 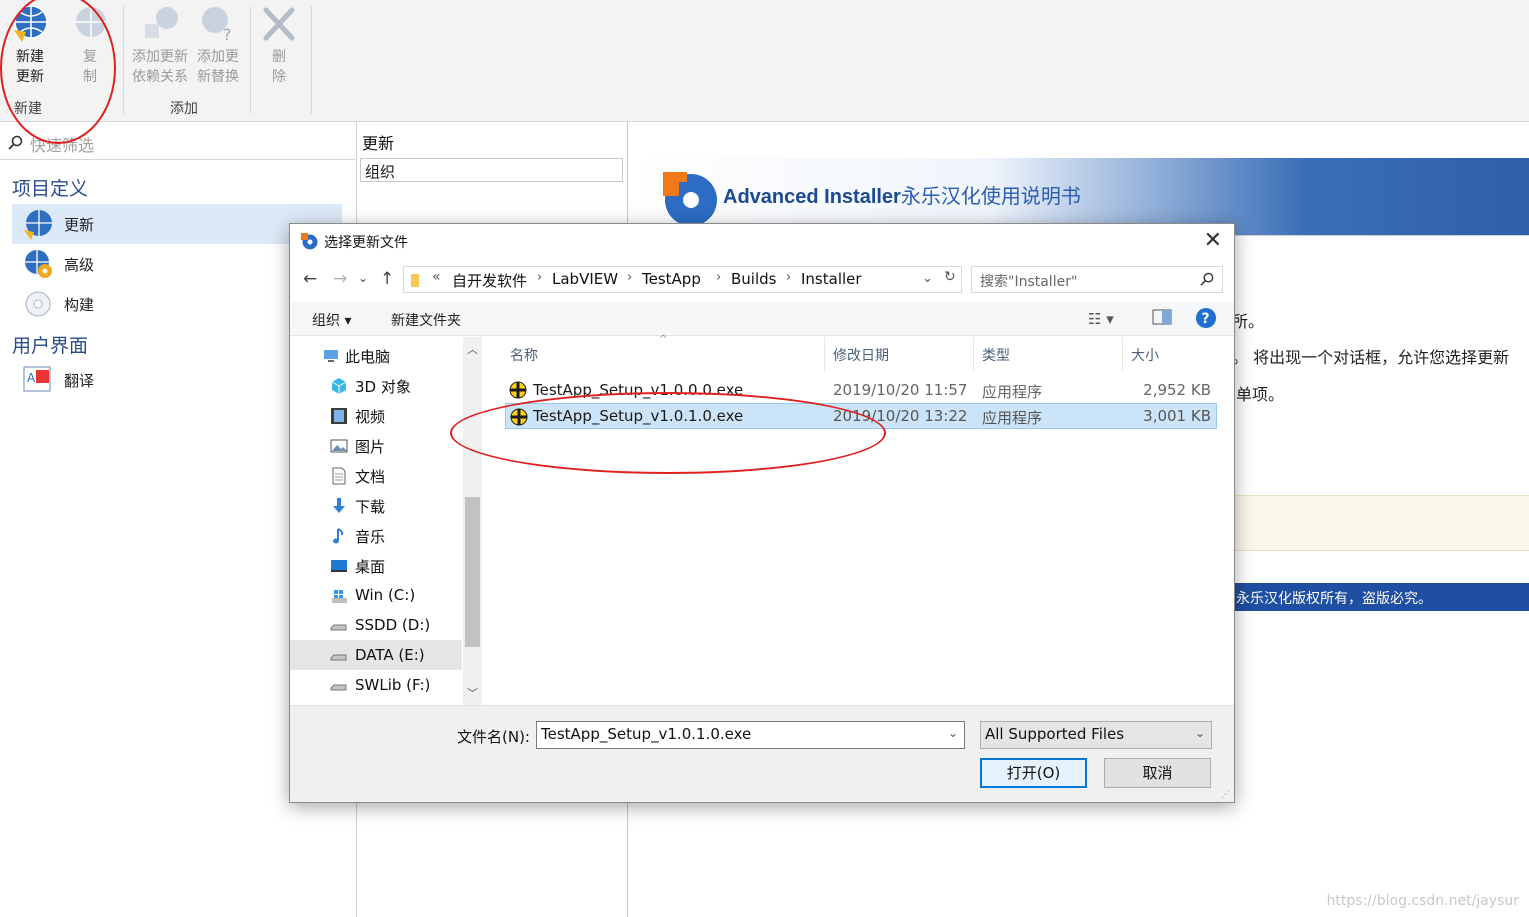 I want to click on quick-filter-input: 快速筛选, so click(x=177, y=143).